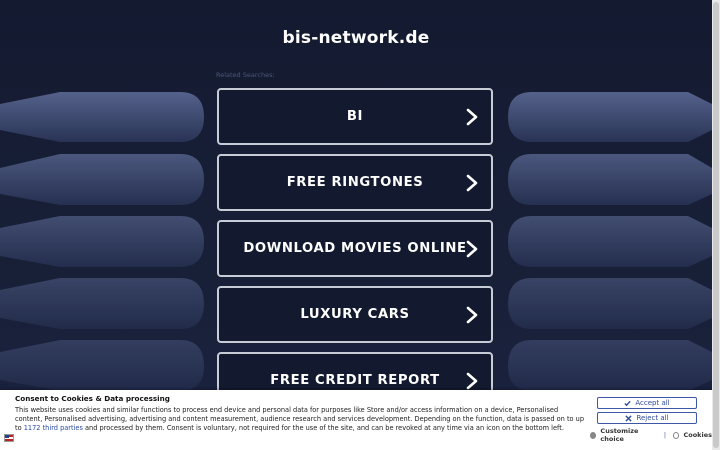 The width and height of the screenshot is (720, 450). I want to click on related-link-label: DOWNLOAD MOVIES ONLINE, so click(355, 248).